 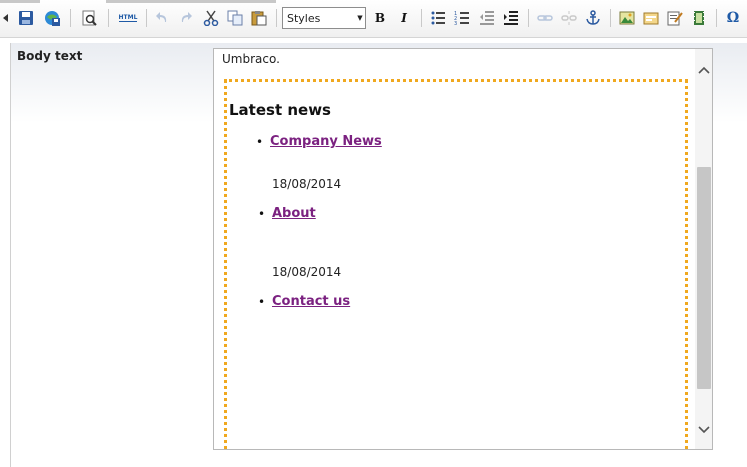 What do you see at coordinates (251, 59) in the screenshot?
I see `intro-text: Umbraco.` at bounding box center [251, 59].